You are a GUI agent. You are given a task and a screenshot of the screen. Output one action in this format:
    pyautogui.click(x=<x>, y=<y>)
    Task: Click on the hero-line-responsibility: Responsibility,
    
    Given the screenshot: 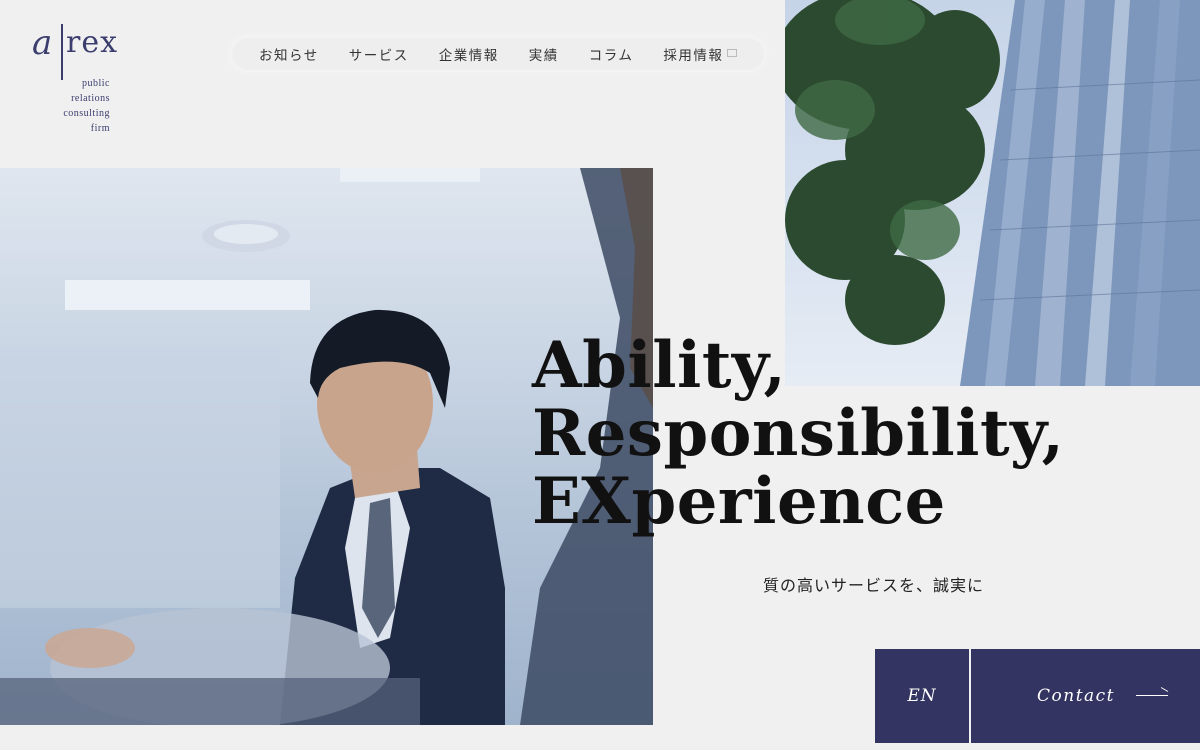 What is the action you would take?
    pyautogui.click(x=798, y=433)
    